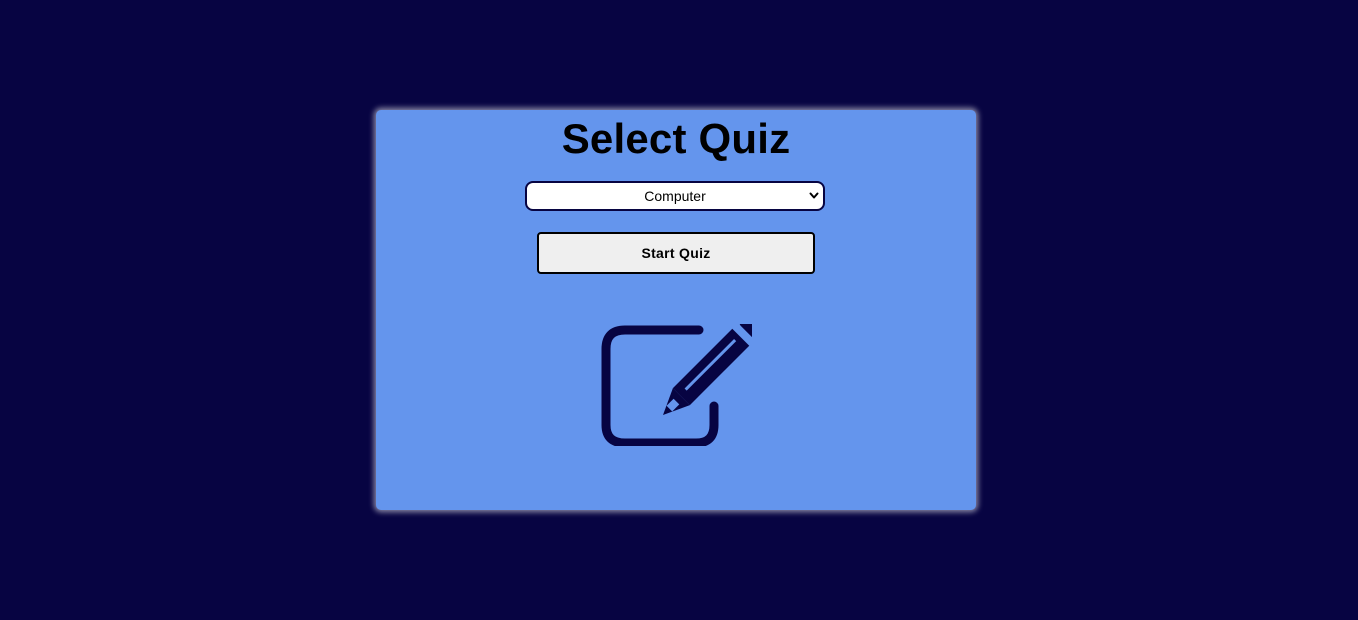 The width and height of the screenshot is (1358, 620). I want to click on quiz-select-wrapper: Computer, so click(675, 196).